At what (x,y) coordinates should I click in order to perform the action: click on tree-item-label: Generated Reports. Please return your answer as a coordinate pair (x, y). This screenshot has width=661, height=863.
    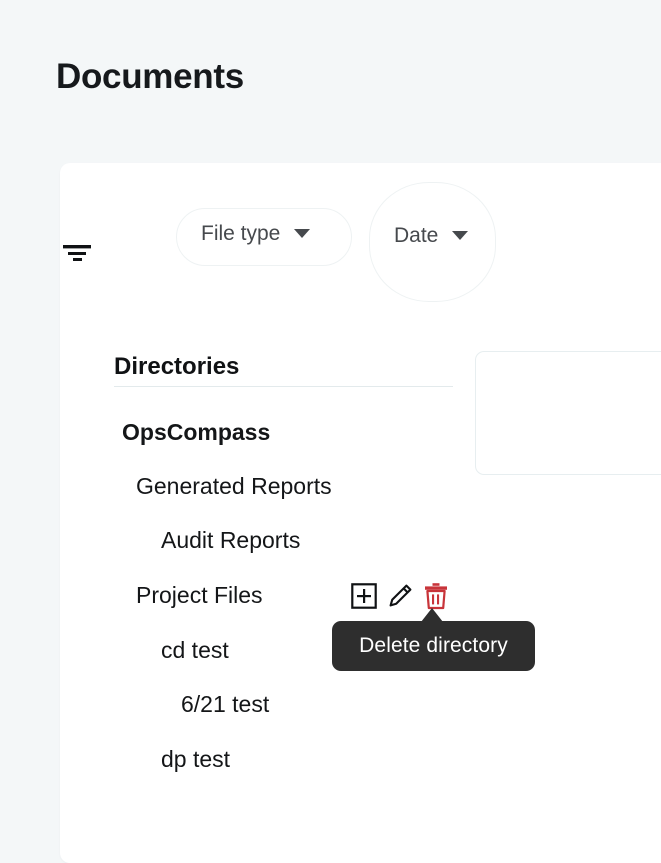
    Looking at the image, I should click on (234, 486).